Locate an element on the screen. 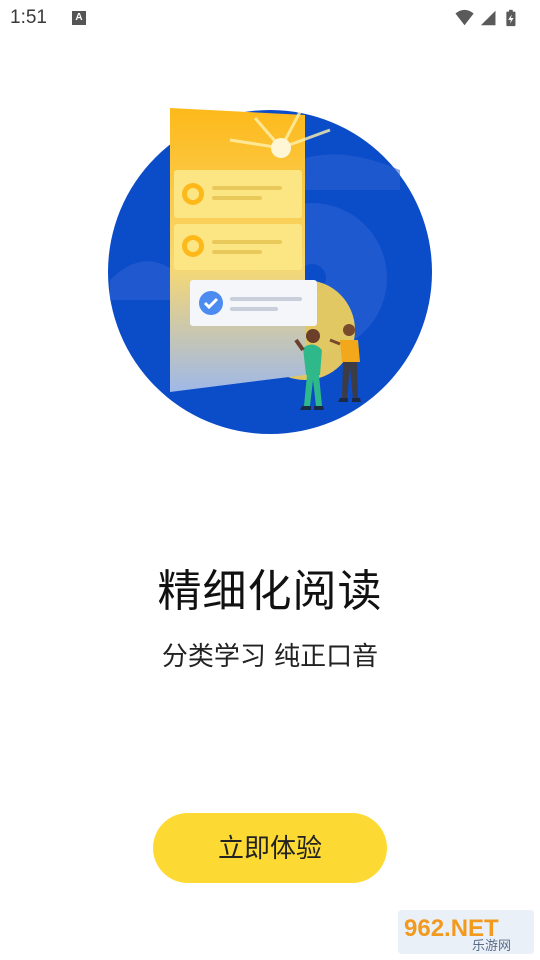 This screenshot has width=540, height=960. system-icons is located at coordinates (485, 18).